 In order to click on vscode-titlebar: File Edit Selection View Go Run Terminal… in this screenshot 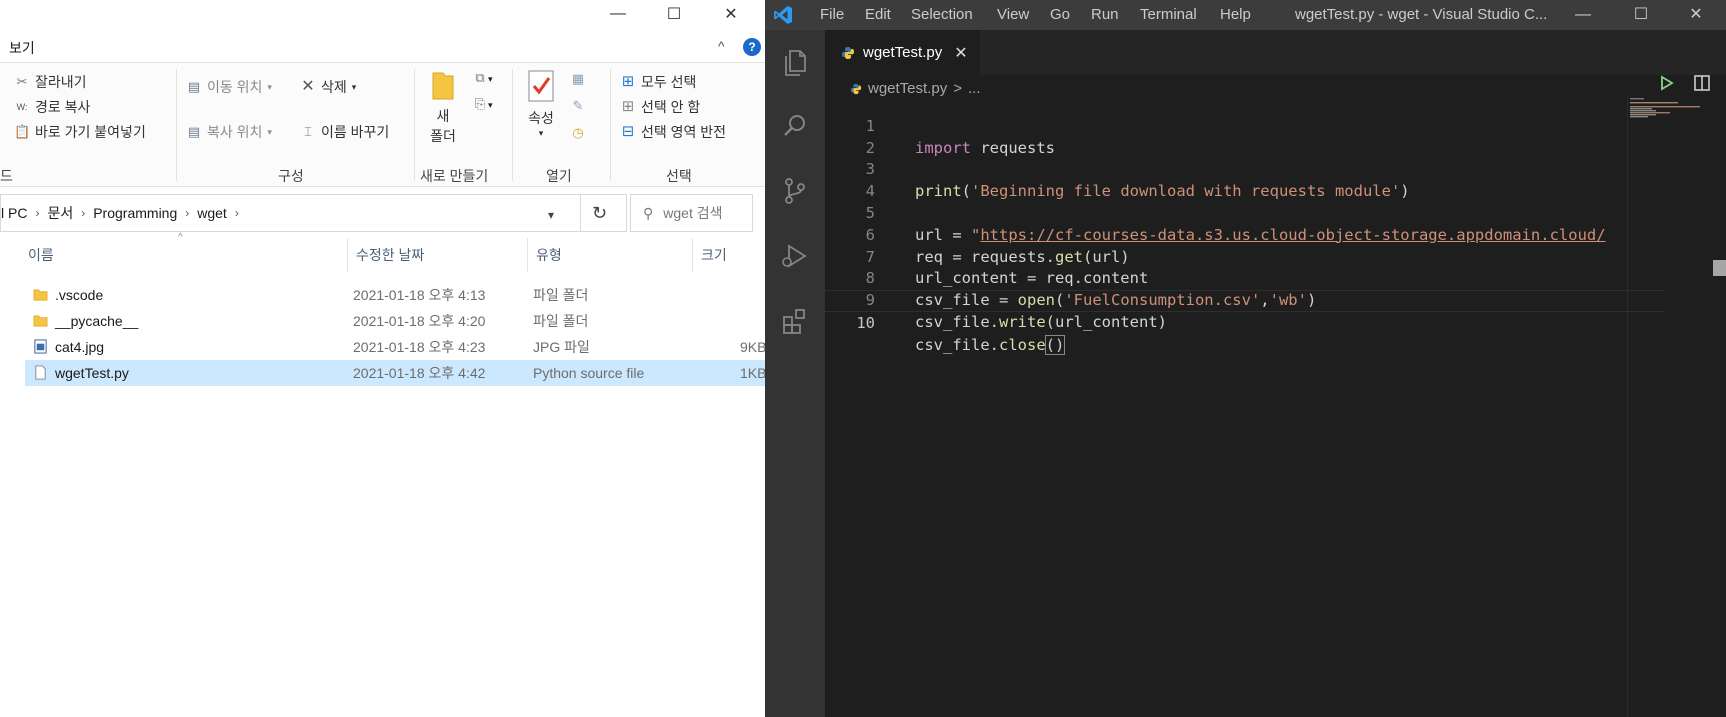, I will do `click(1245, 15)`.